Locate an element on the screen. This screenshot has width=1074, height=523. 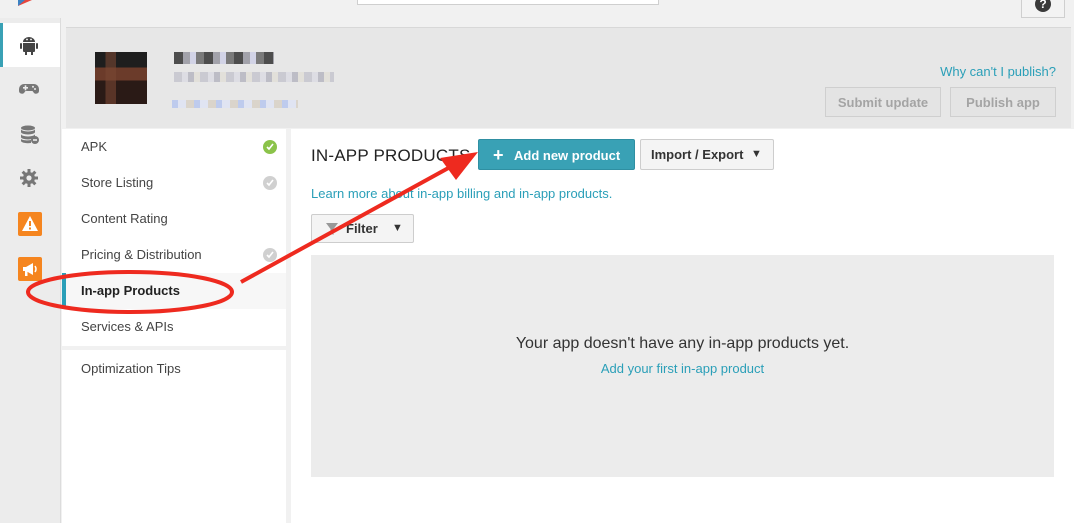
sidebar-item-in-app-products: In-app Products is located at coordinates (174, 291).